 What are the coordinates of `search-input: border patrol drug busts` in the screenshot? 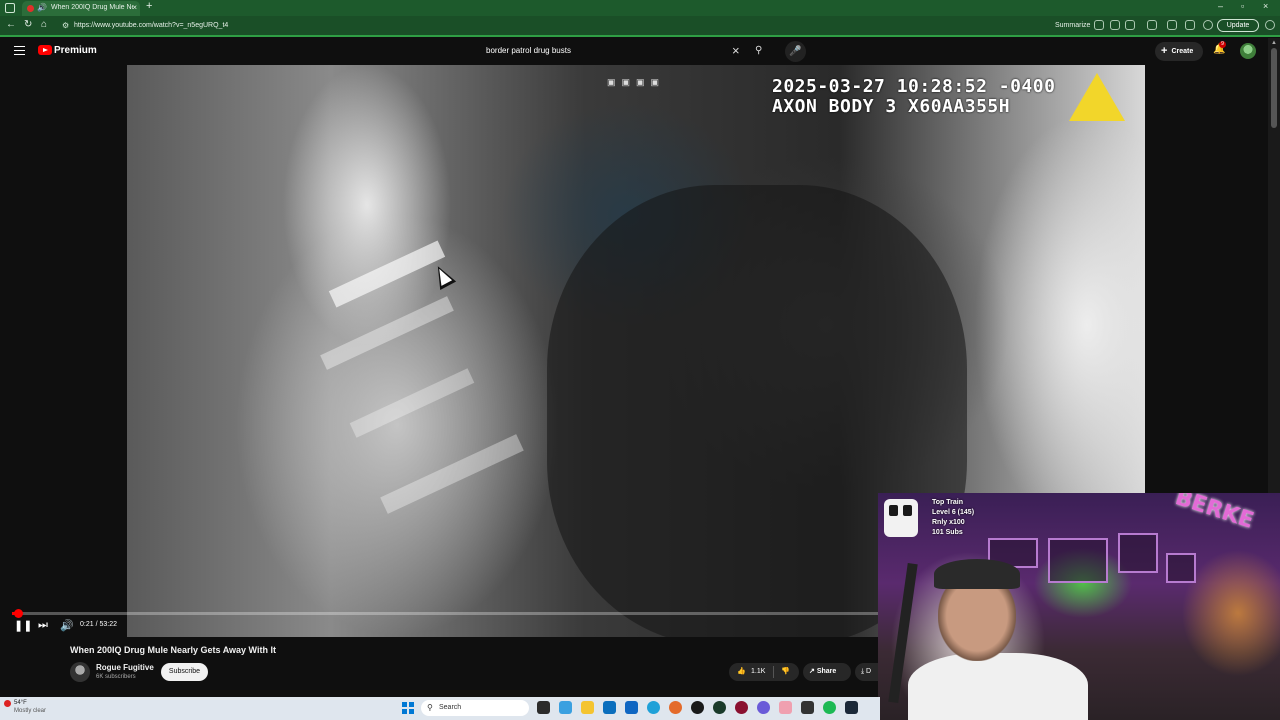 It's located at (528, 50).